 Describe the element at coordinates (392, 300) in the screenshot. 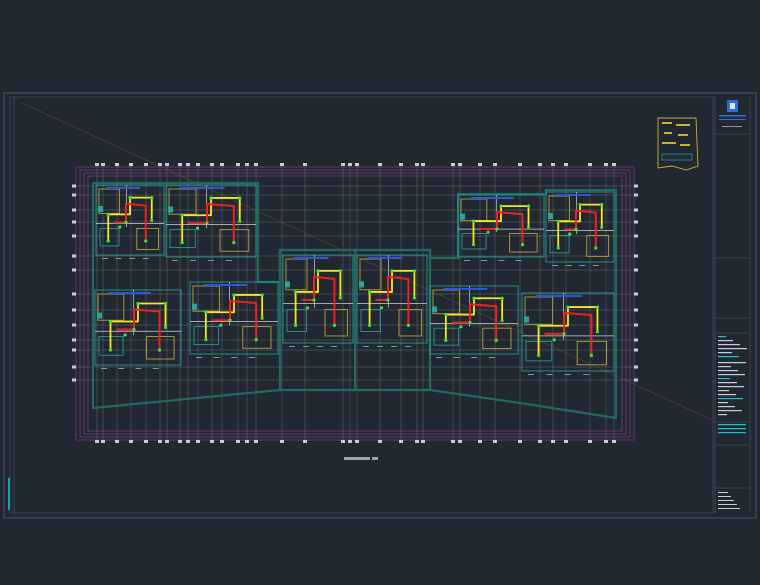

I see `apartment-unit` at that location.